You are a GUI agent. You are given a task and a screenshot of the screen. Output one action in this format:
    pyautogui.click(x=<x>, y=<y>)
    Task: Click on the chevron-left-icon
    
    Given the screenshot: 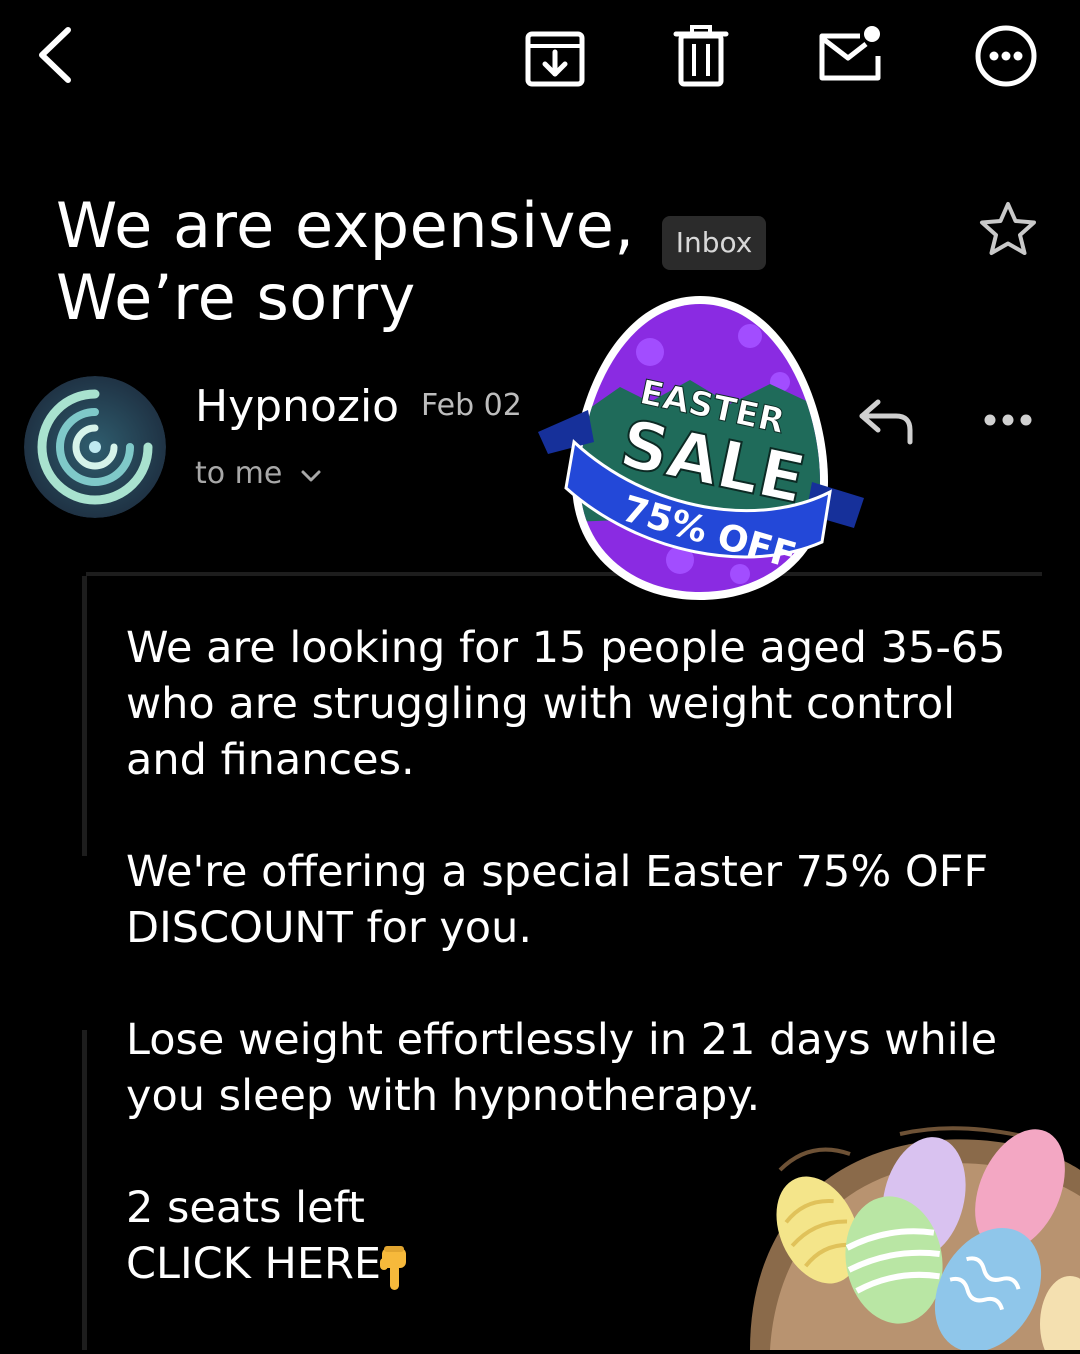 What is the action you would take?
    pyautogui.click(x=55, y=55)
    